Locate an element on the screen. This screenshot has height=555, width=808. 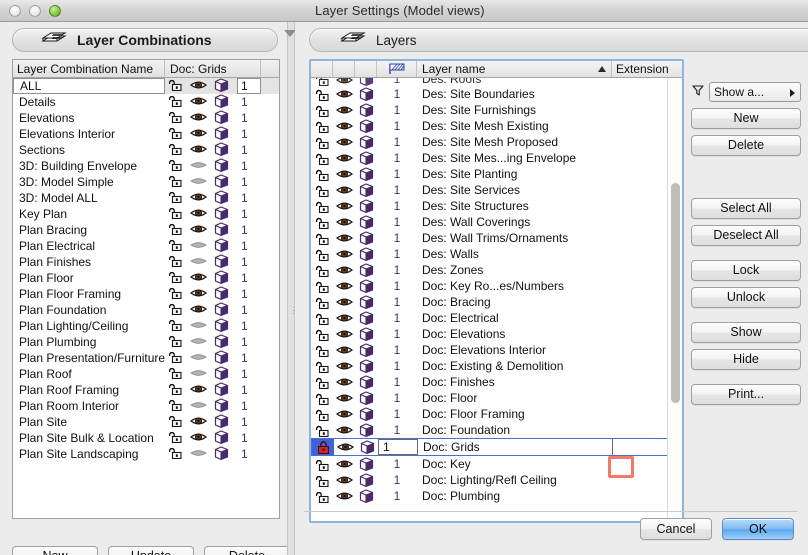
layers-scrollbar-thumb is located at coordinates (675, 293).